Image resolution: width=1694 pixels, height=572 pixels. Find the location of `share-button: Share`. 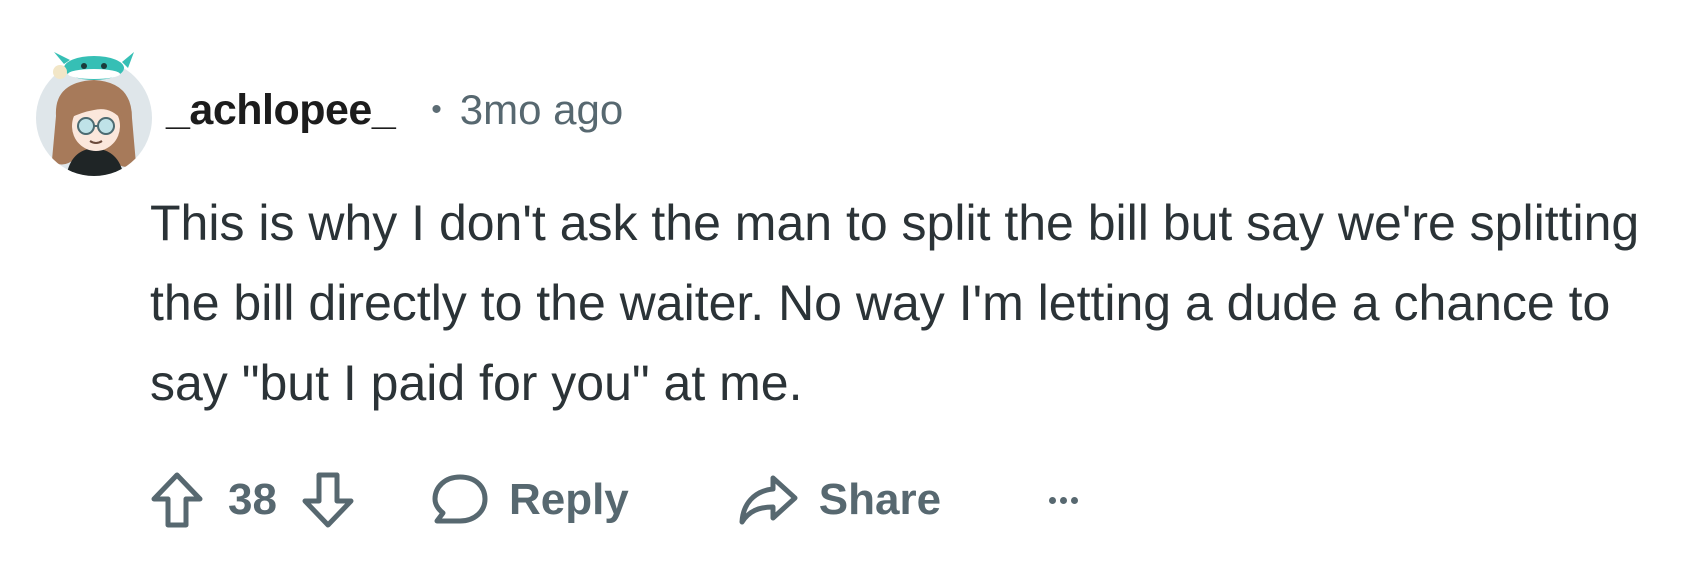

share-button: Share is located at coordinates (839, 500).